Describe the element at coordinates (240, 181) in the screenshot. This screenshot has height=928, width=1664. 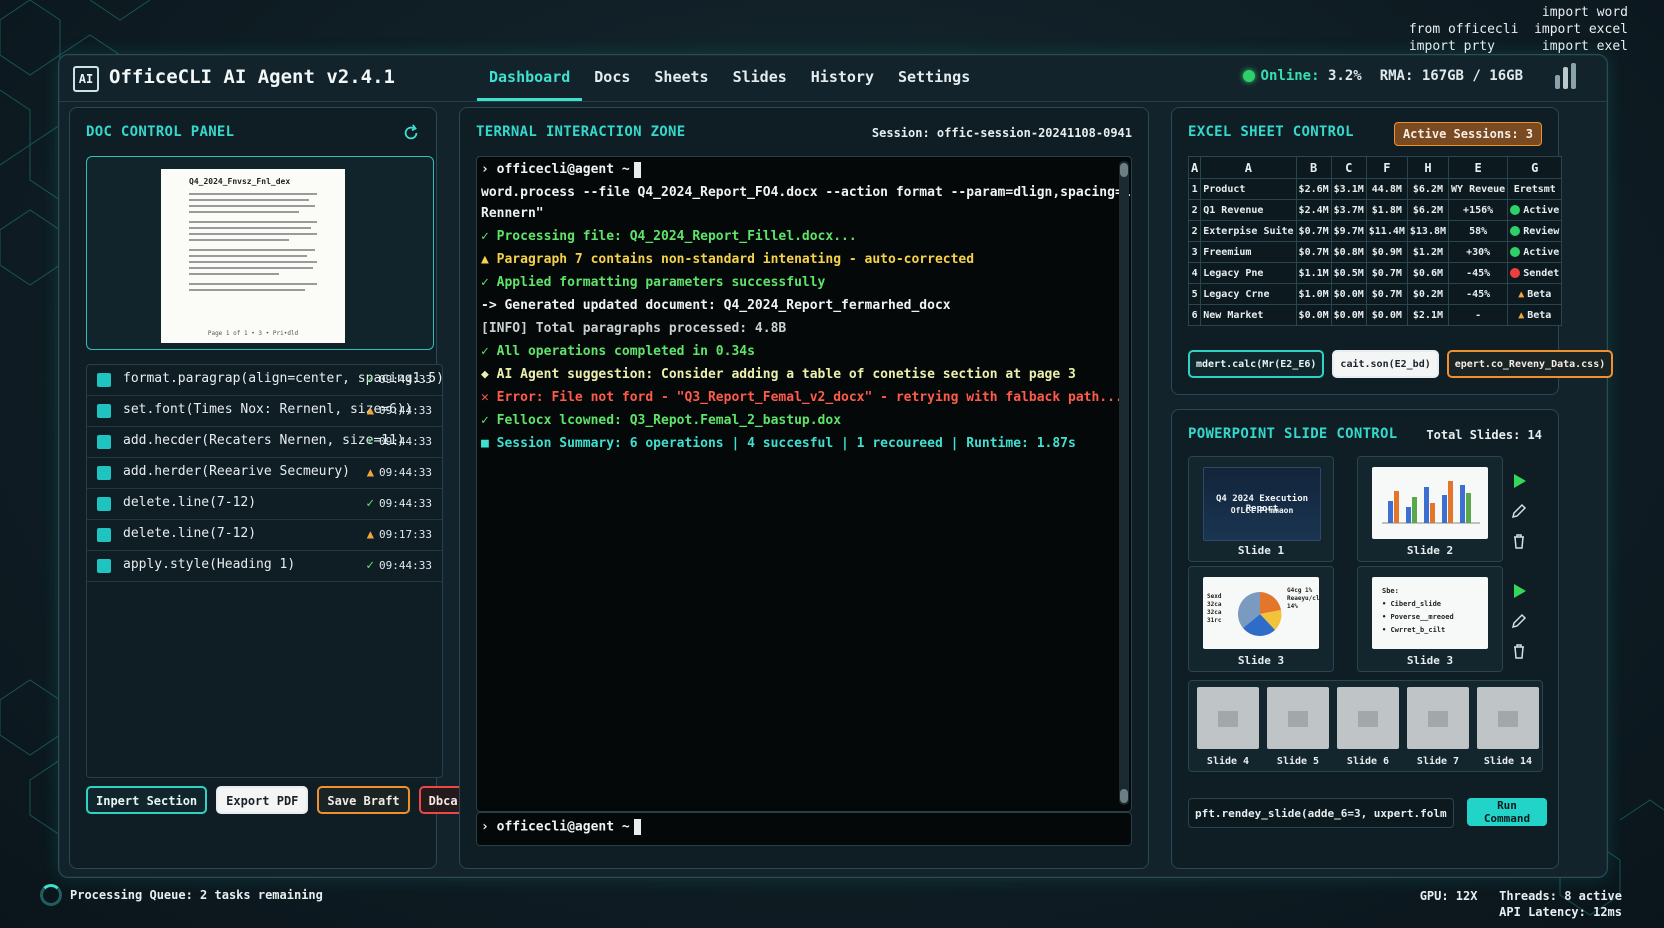
I see `doc-name: Q4_2024_Fnvsz_Fnl_dex` at that location.